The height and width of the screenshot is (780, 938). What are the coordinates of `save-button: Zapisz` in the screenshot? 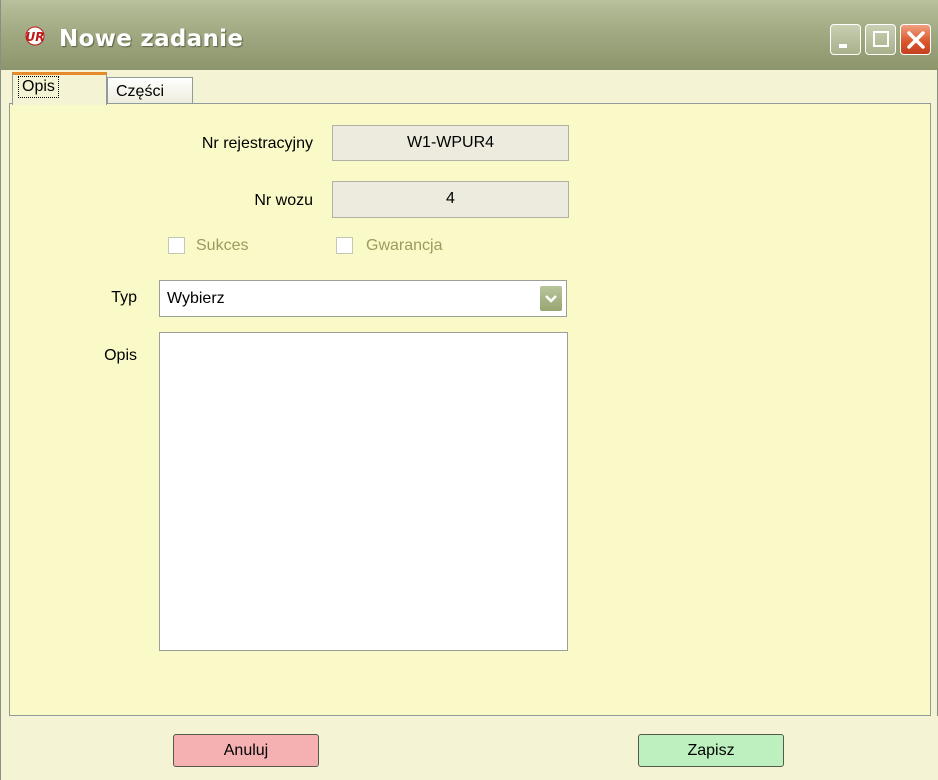 It's located at (711, 750).